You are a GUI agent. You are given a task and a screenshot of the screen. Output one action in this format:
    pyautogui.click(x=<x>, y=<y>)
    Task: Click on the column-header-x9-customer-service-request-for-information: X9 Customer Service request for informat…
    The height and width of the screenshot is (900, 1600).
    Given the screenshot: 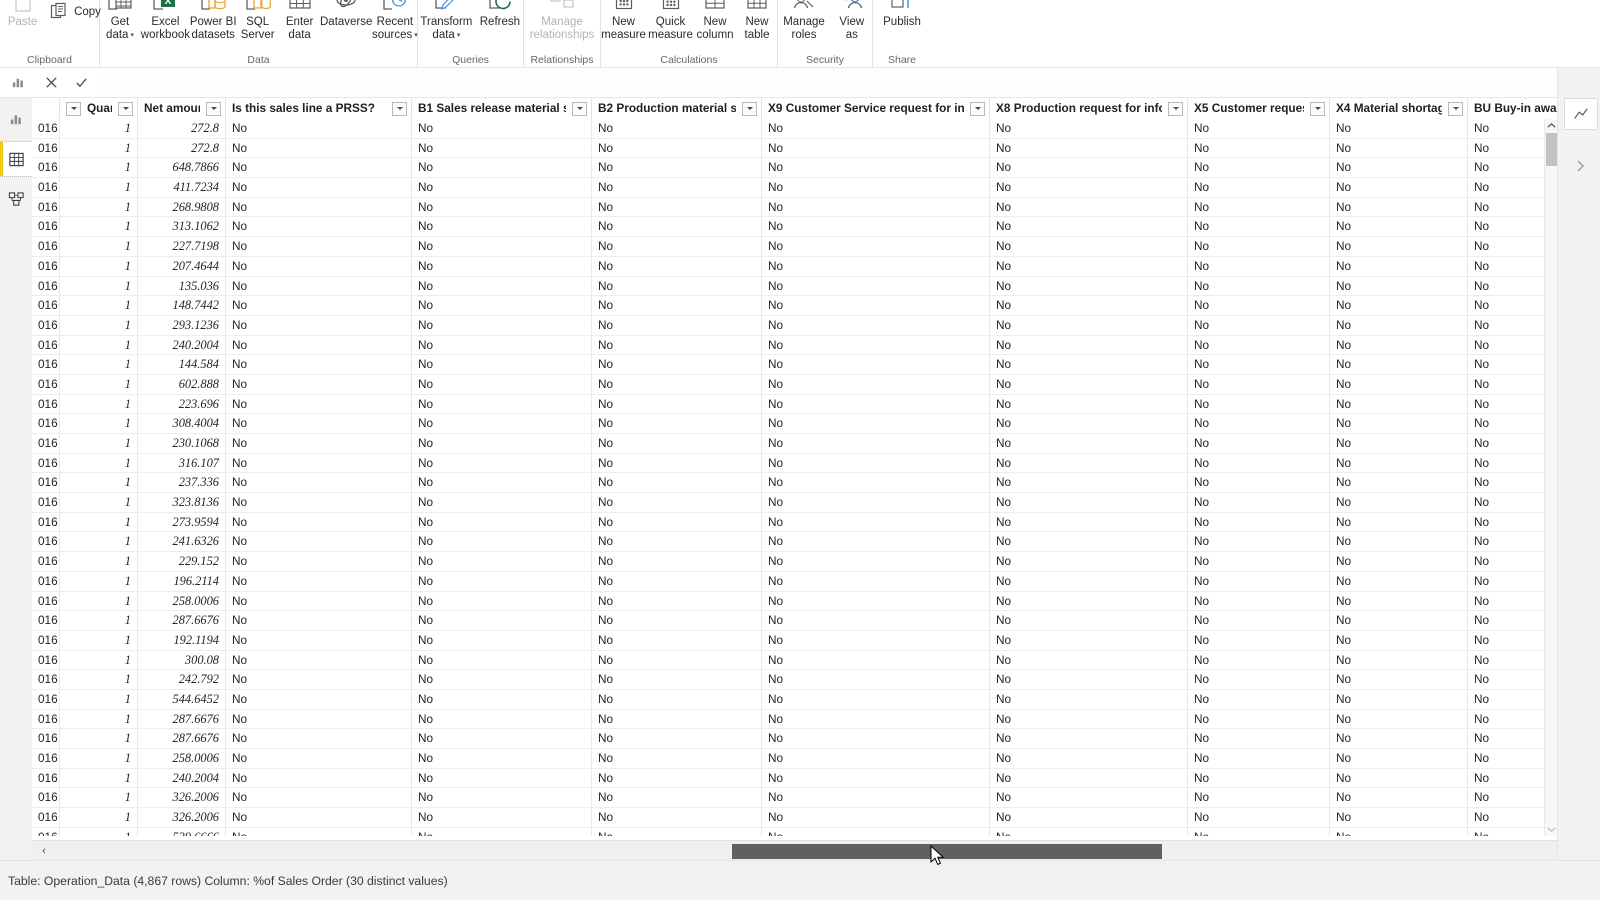 What is the action you would take?
    pyautogui.click(x=876, y=108)
    